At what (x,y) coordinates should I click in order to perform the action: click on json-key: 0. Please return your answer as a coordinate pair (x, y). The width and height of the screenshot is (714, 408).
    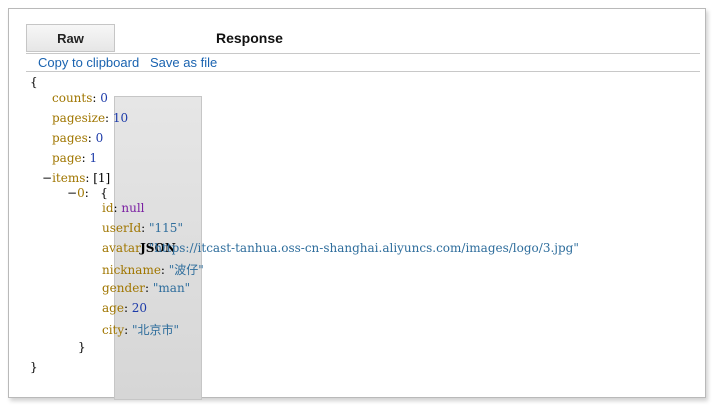
    Looking at the image, I should click on (81, 193).